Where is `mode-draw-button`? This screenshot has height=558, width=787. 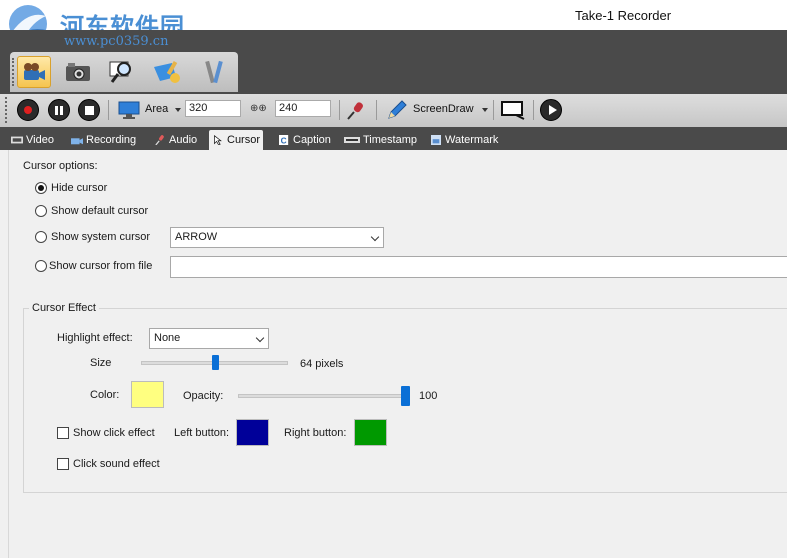
mode-draw-button is located at coordinates (167, 72).